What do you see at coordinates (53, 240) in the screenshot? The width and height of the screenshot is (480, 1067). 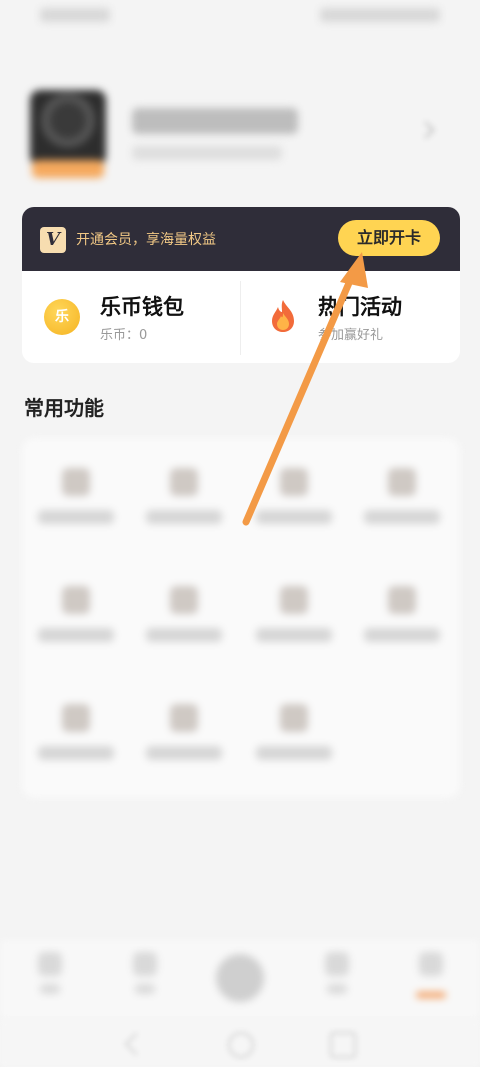 I see `vip-logo-icon: V` at bounding box center [53, 240].